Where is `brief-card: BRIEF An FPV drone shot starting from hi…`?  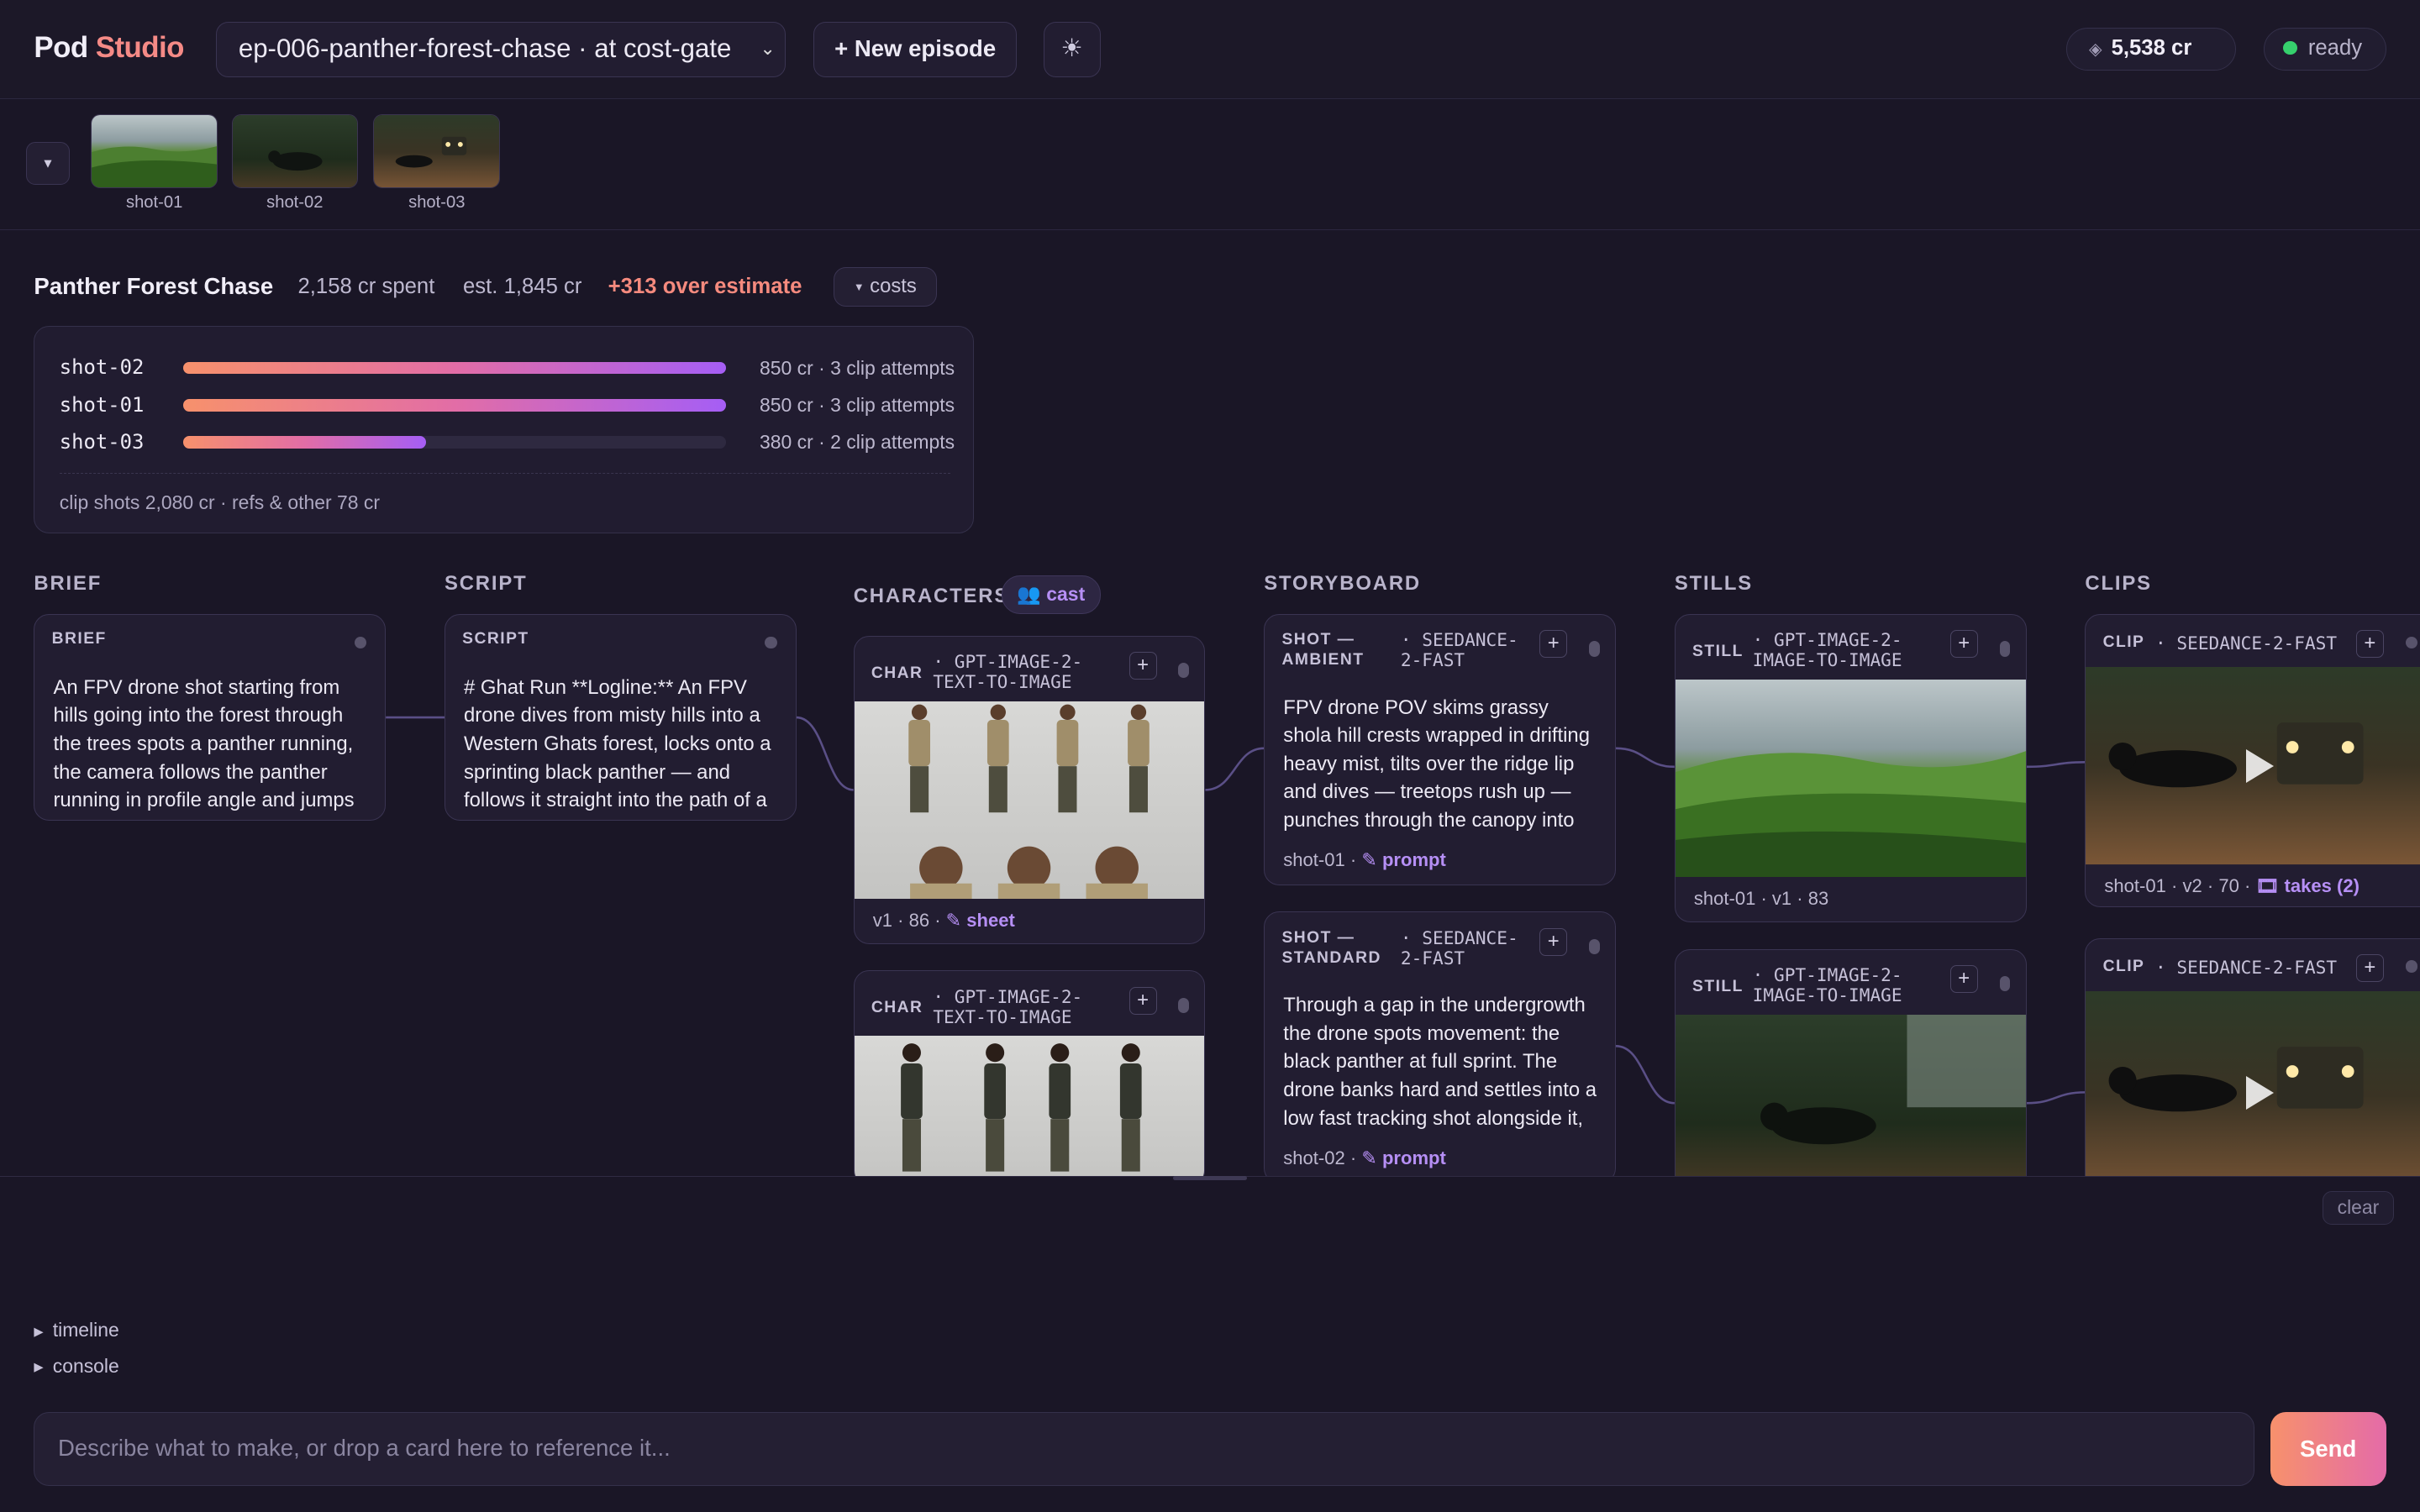
brief-card: BRIEF An FPV drone shot starting from hi… is located at coordinates (210, 718).